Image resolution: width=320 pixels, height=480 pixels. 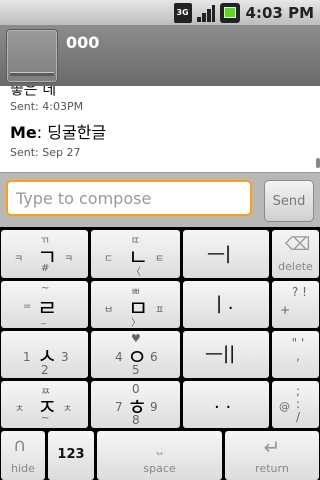 I want to click on key-left: 1, so click(x=27, y=357).